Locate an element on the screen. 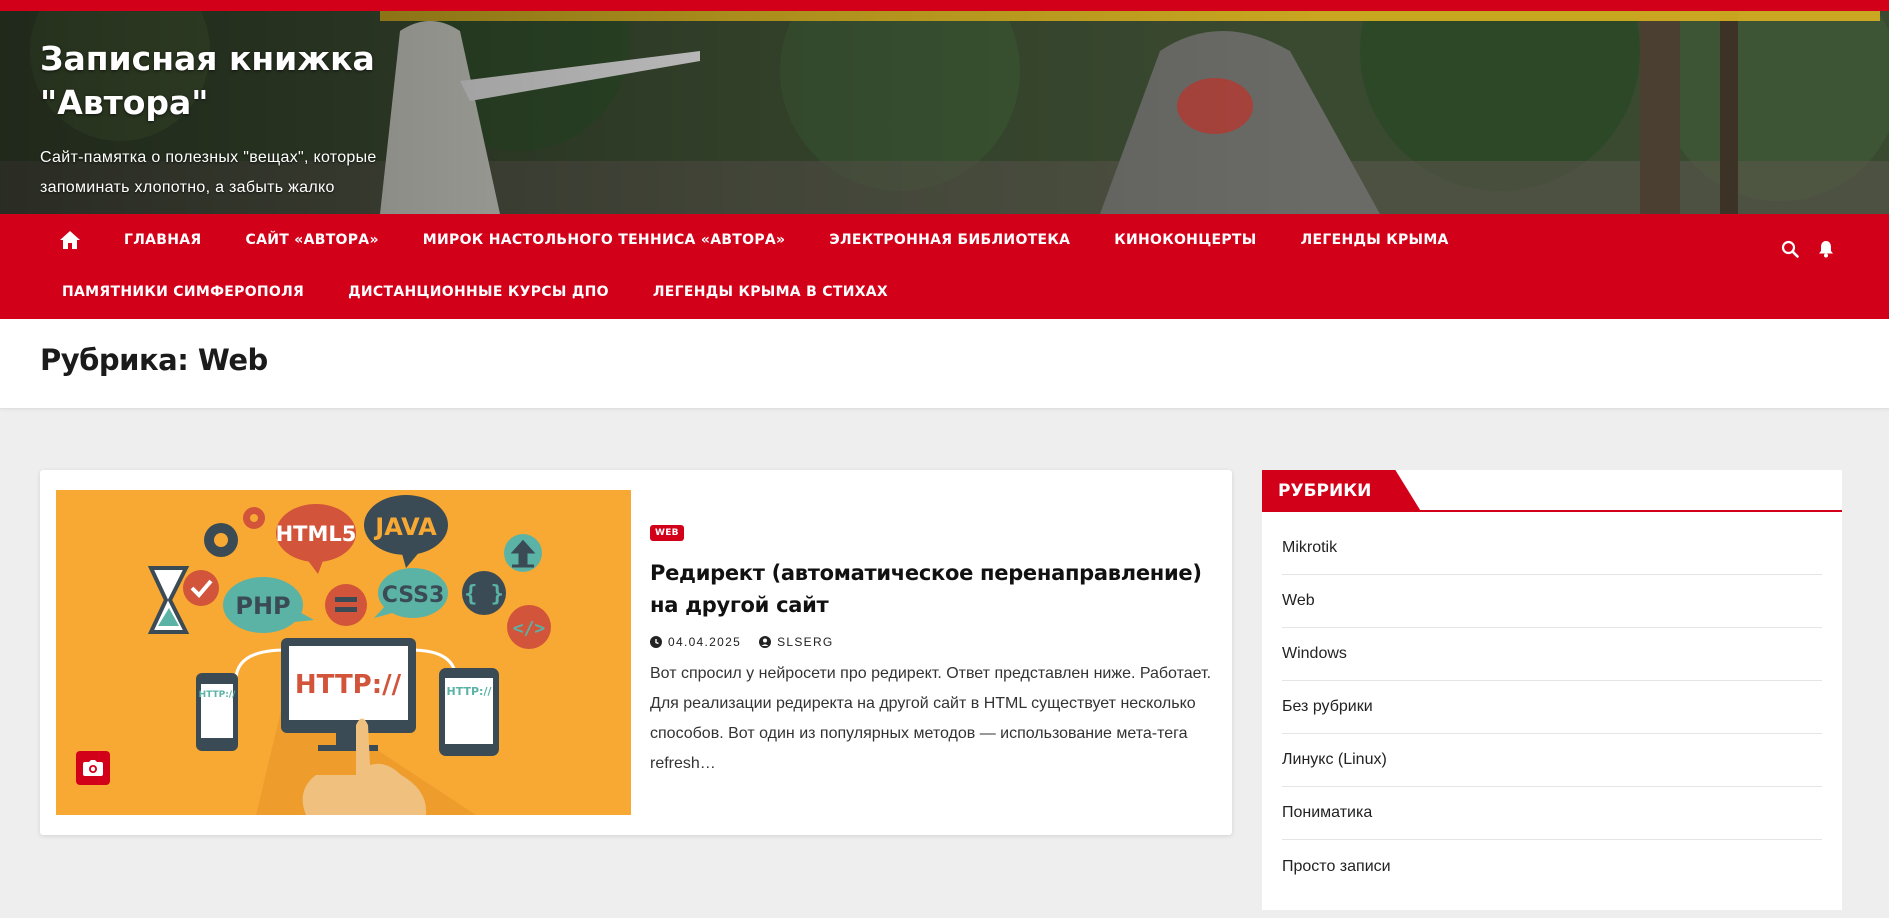 Image resolution: width=1889 pixels, height=918 pixels. category-badge: Web is located at coordinates (667, 533).